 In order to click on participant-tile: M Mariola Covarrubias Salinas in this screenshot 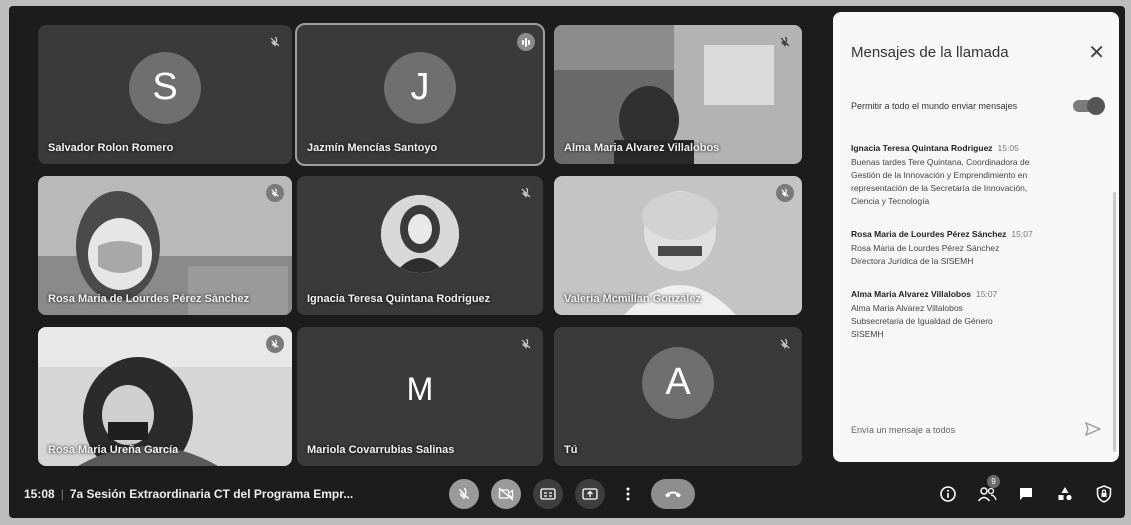, I will do `click(420, 396)`.